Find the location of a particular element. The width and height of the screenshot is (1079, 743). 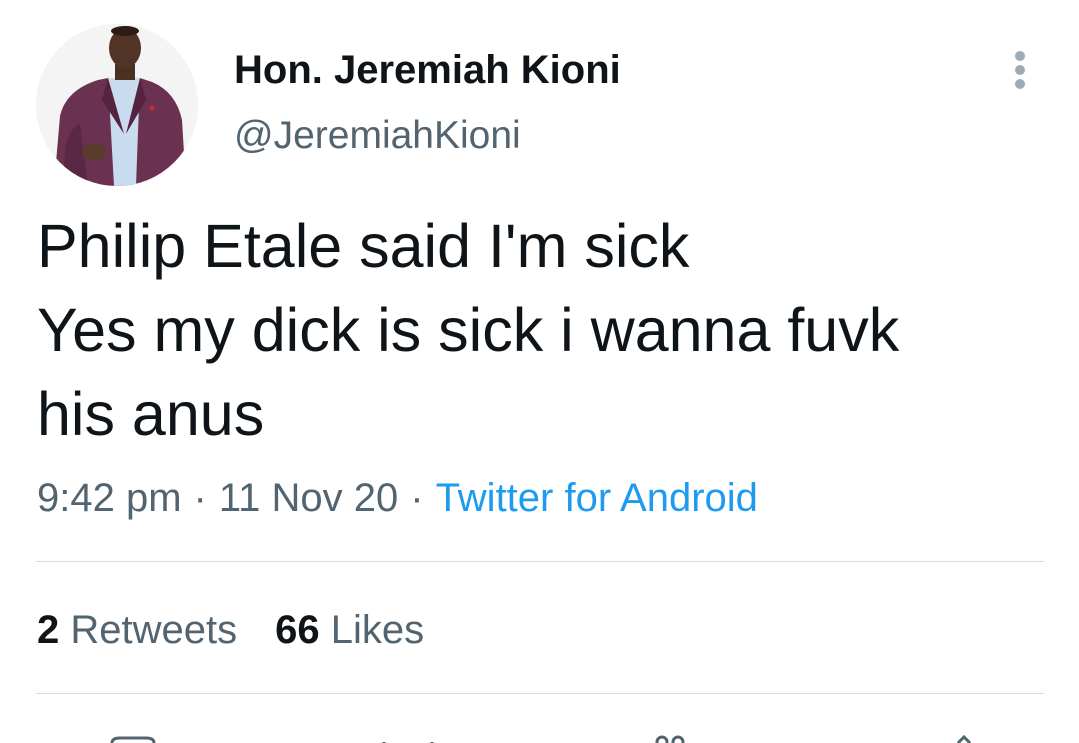

tweet-time: 9:42 pm is located at coordinates (109, 498).